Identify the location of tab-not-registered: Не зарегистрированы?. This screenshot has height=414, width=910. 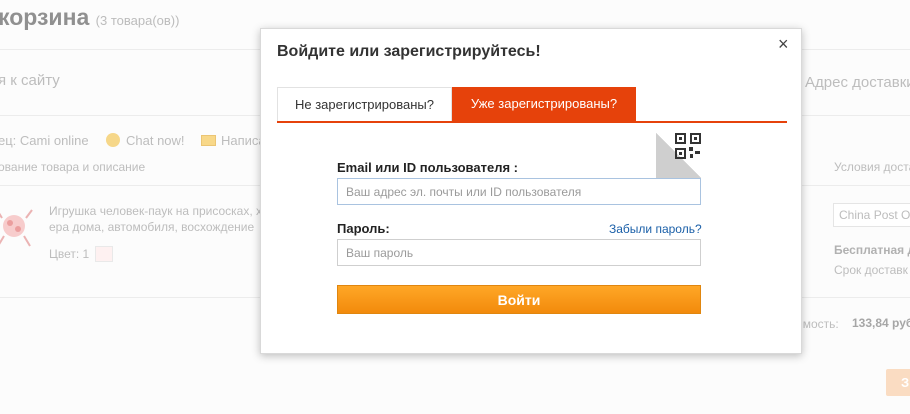
(364, 104).